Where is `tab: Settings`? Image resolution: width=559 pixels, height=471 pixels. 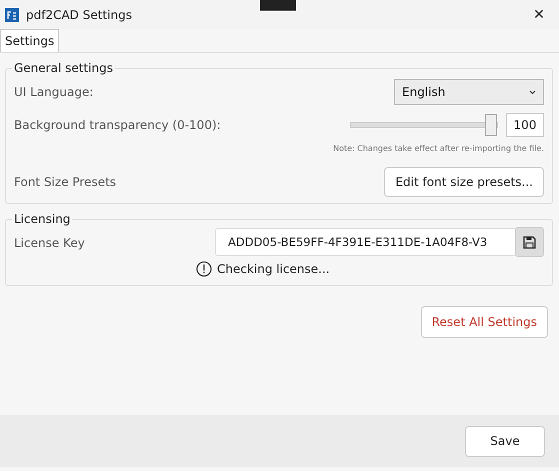
tab: Settings is located at coordinates (30, 40).